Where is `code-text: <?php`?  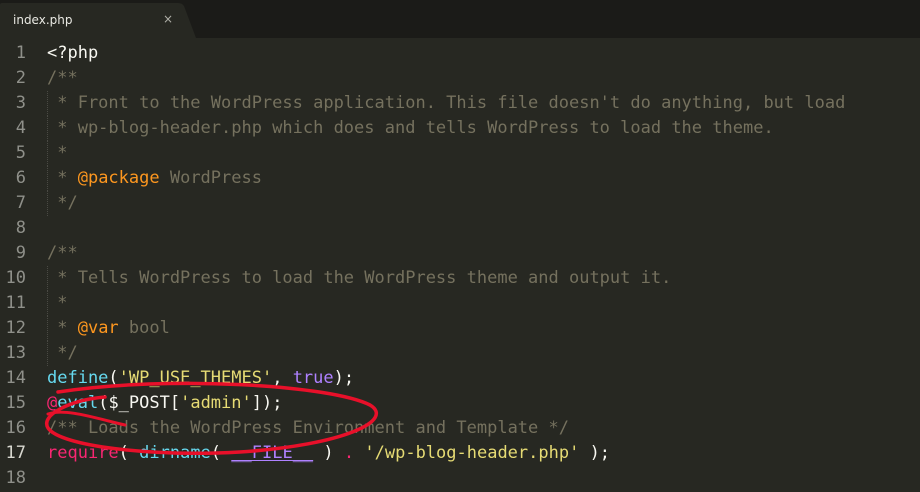 code-text: <?php is located at coordinates (72, 53).